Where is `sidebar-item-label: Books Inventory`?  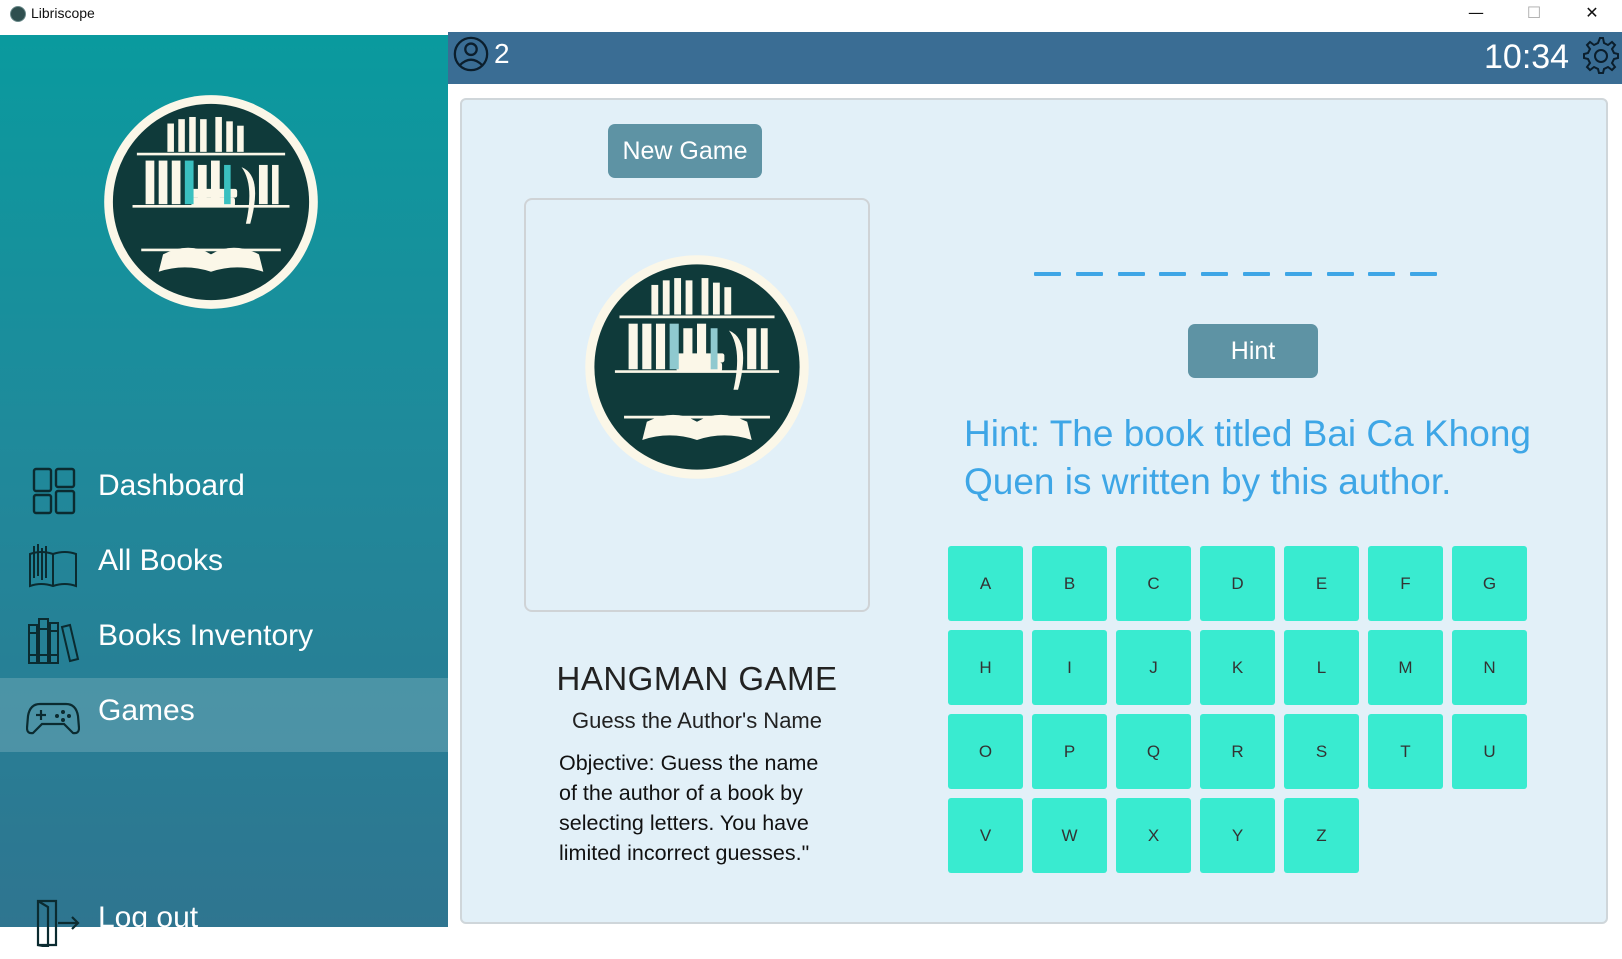
sidebar-item-label: Books Inventory is located at coordinates (206, 635).